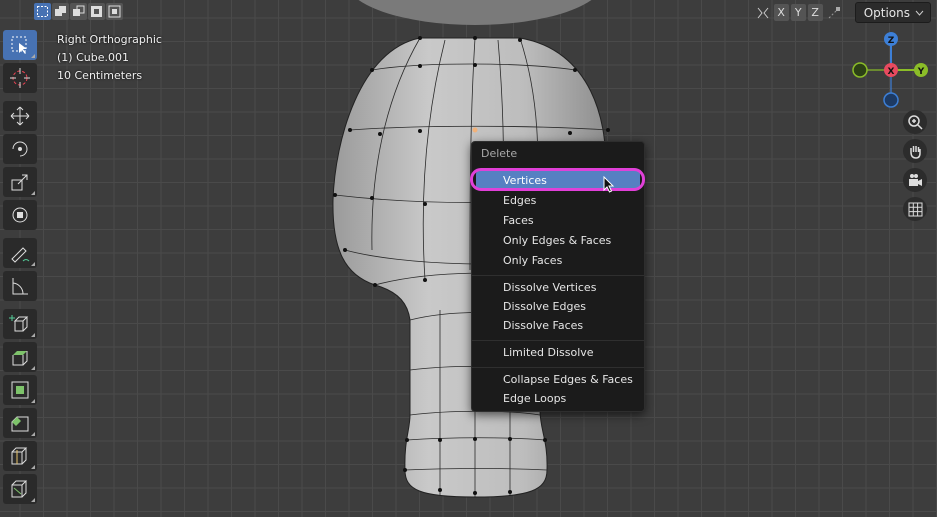  I want to click on add-cube-tool, so click(20, 324).